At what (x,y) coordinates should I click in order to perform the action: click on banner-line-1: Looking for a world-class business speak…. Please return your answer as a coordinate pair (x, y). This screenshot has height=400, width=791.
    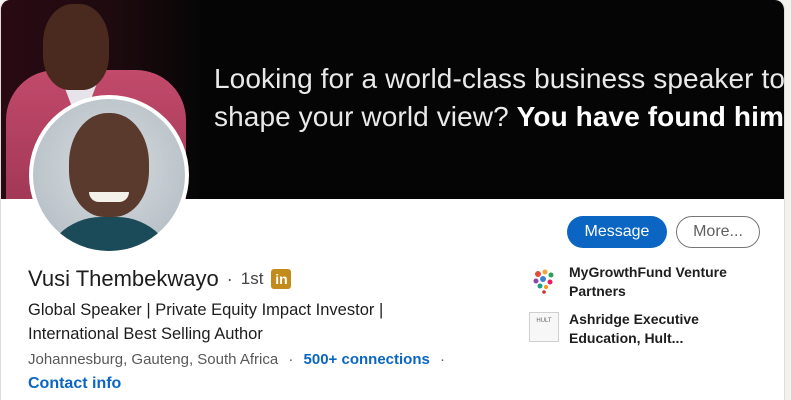
    Looking at the image, I should click on (499, 78).